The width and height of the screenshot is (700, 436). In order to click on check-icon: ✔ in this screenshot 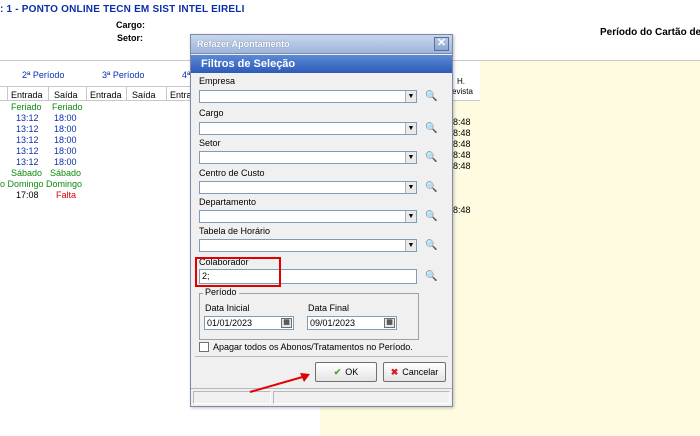, I will do `click(337, 372)`.